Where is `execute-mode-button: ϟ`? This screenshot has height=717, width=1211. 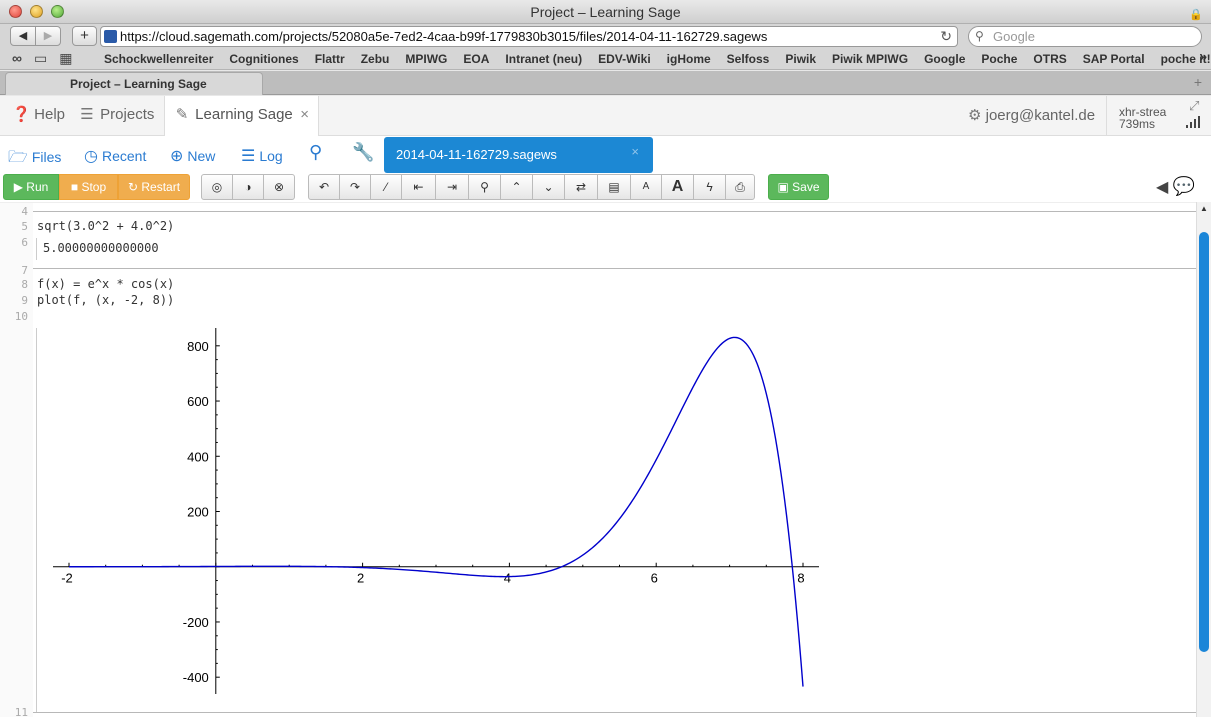 execute-mode-button: ϟ is located at coordinates (709, 187).